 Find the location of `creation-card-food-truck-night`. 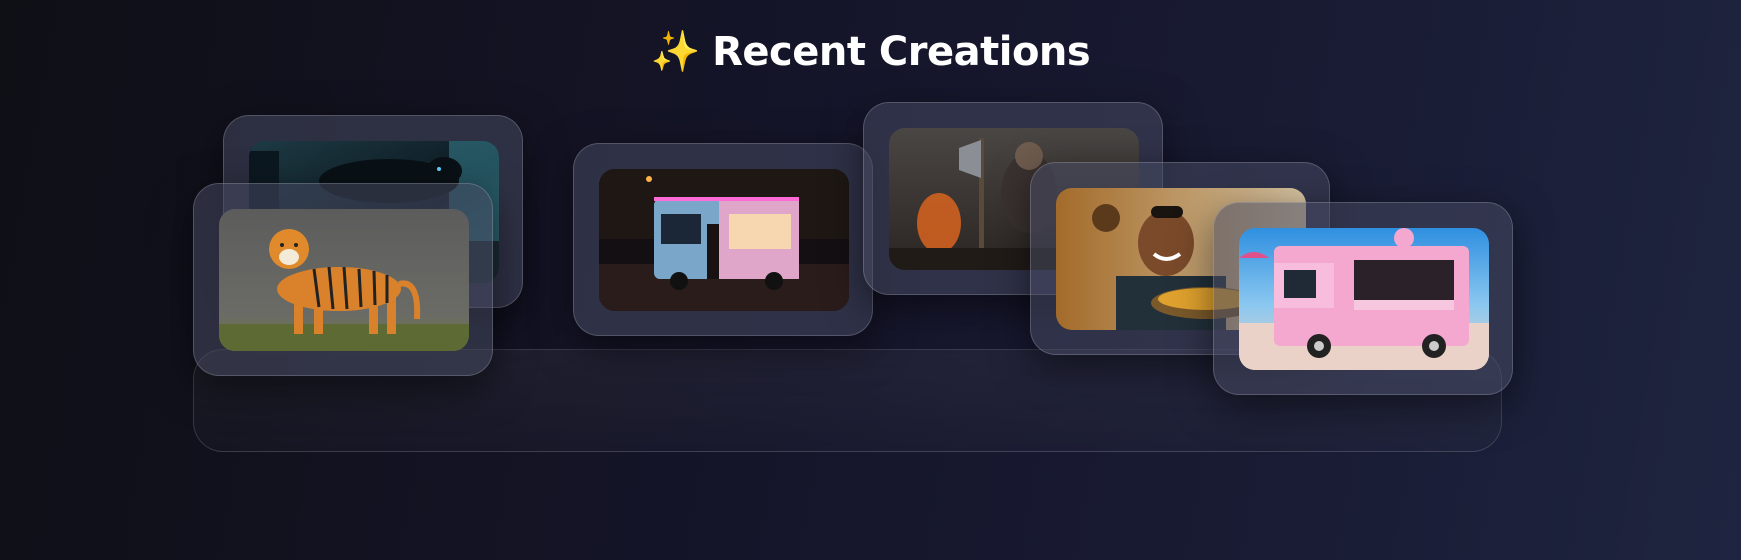

creation-card-food-truck-night is located at coordinates (723, 239).